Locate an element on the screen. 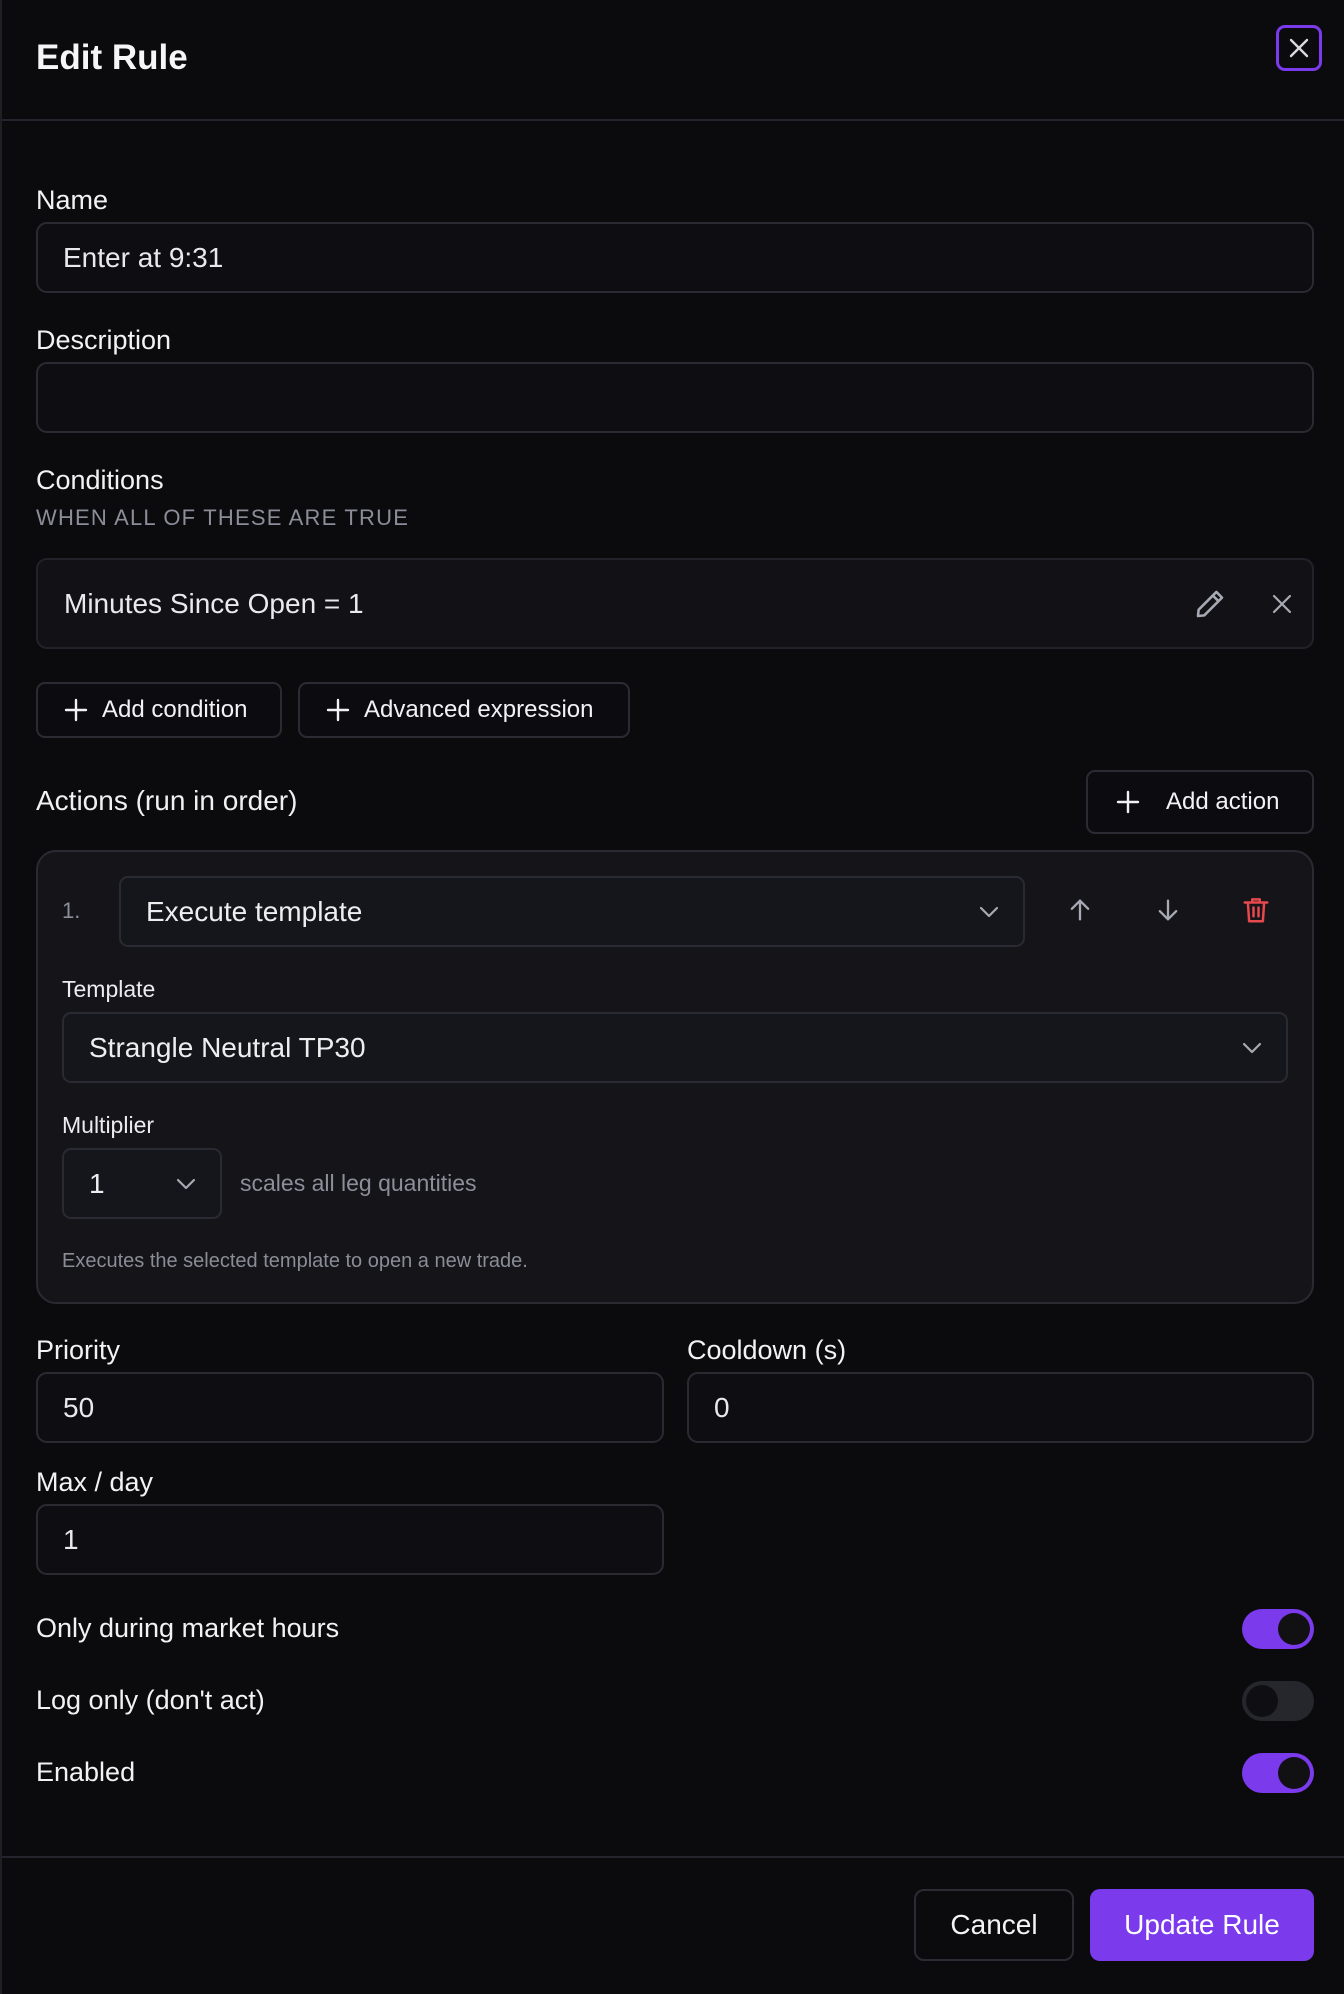  edit-condition-button is located at coordinates (1210, 604).